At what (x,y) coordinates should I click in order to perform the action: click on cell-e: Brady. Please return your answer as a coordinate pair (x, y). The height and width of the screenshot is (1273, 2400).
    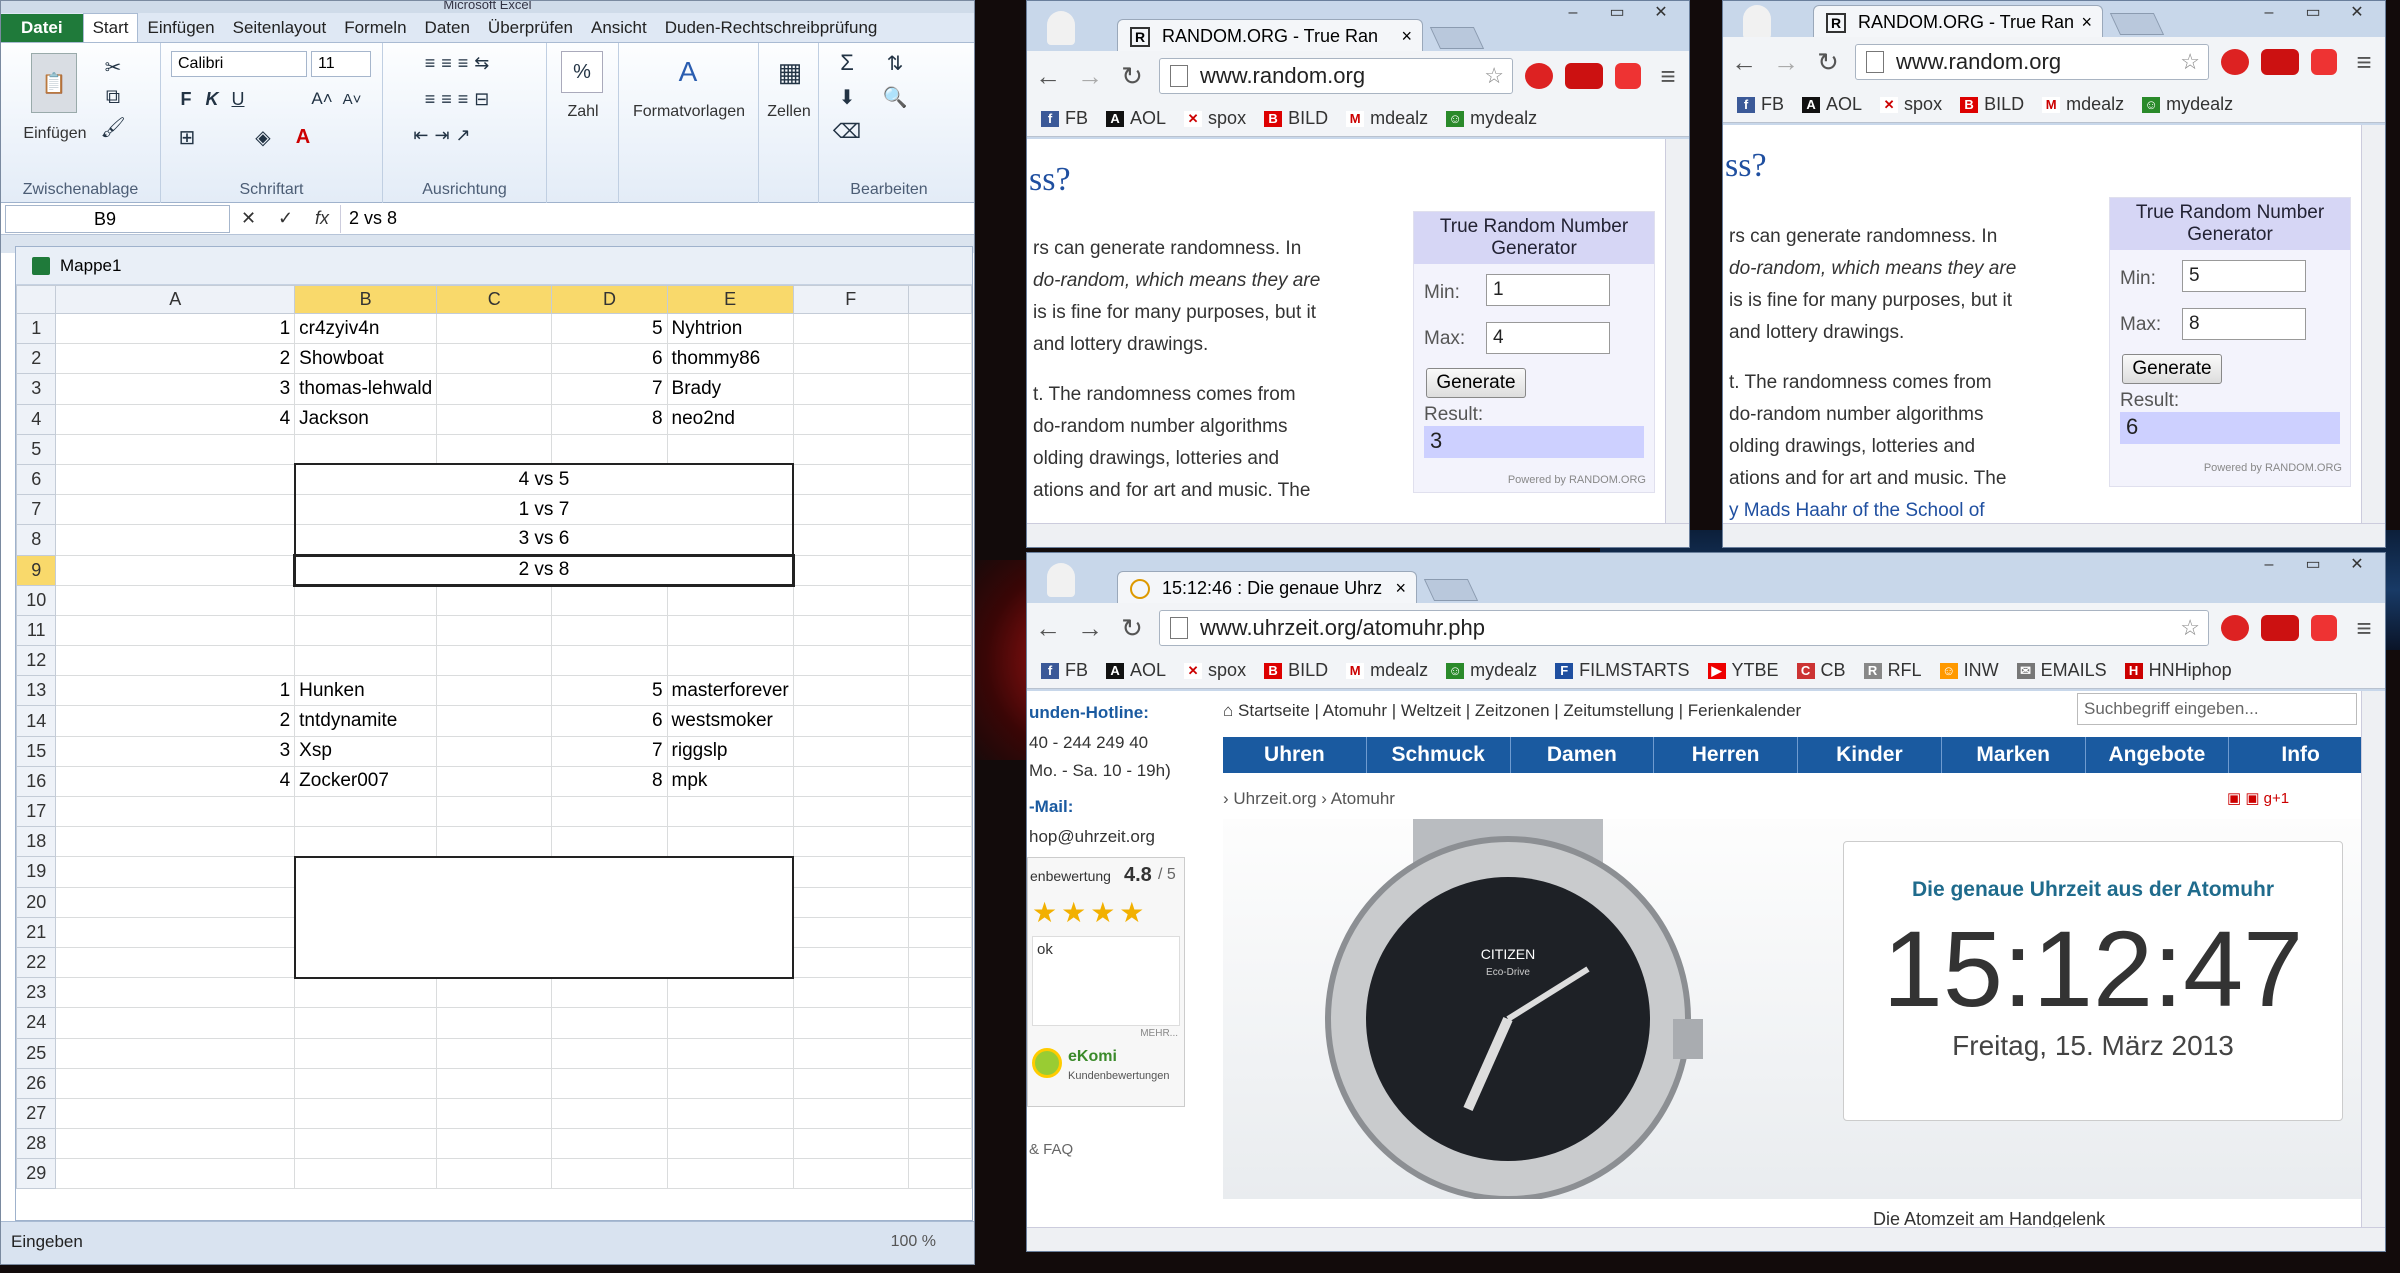
    Looking at the image, I should click on (730, 389).